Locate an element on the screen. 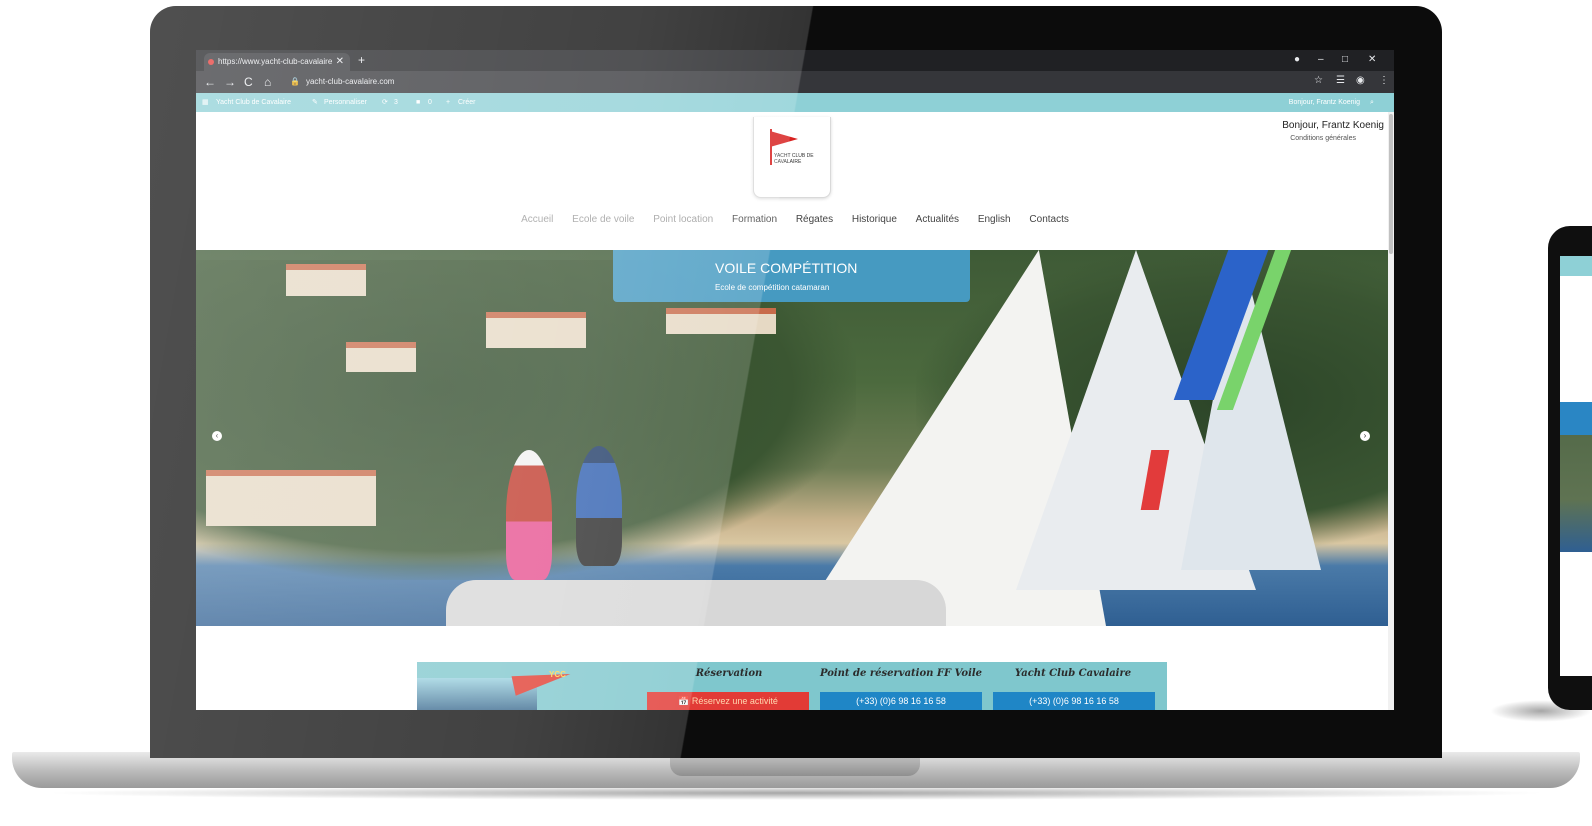 The image size is (1592, 826). plus-icon: + is located at coordinates (448, 102).